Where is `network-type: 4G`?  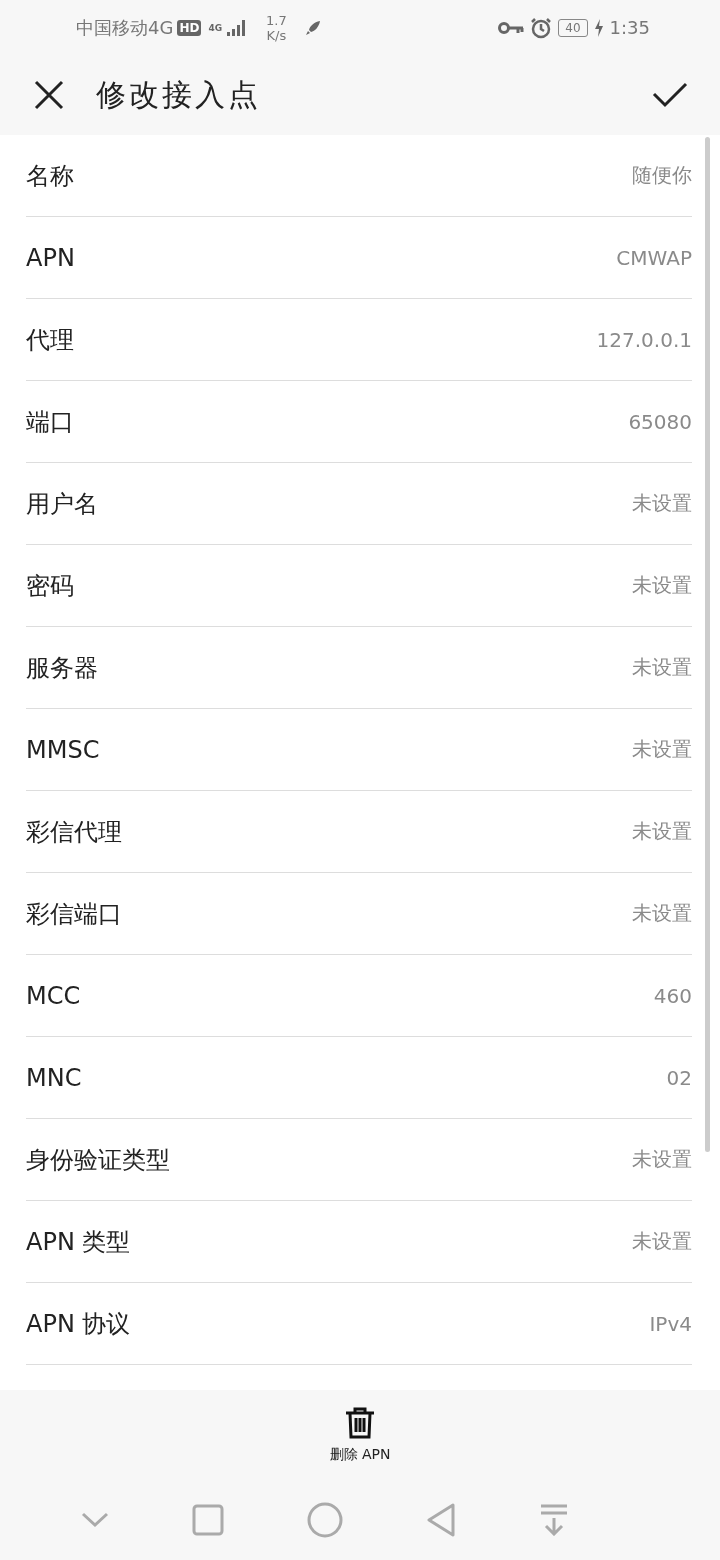 network-type: 4G is located at coordinates (215, 27).